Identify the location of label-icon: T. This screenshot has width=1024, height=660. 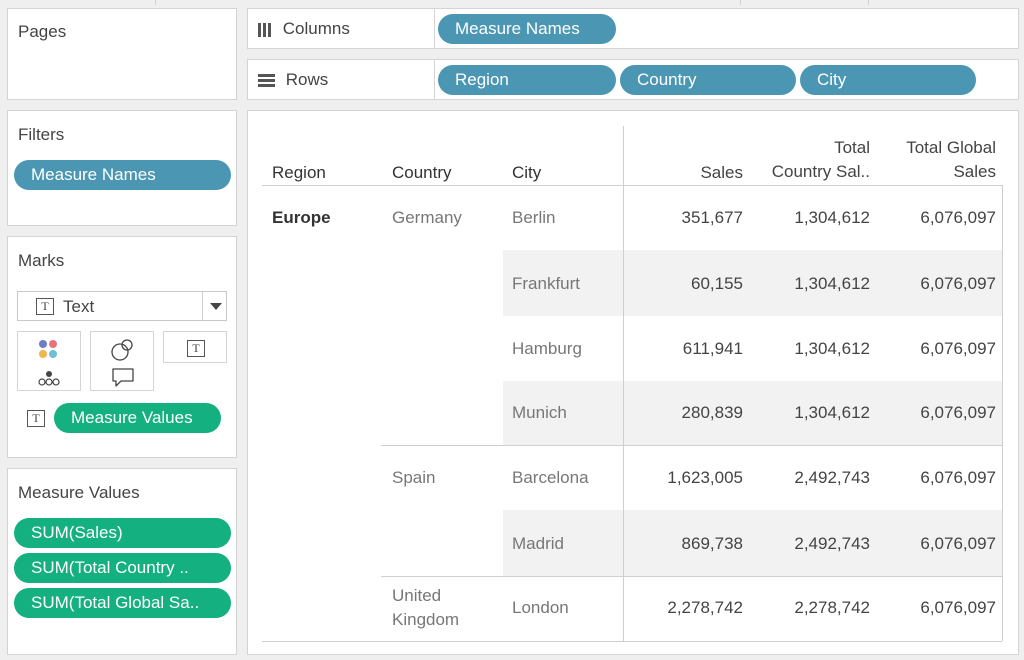
(196, 348).